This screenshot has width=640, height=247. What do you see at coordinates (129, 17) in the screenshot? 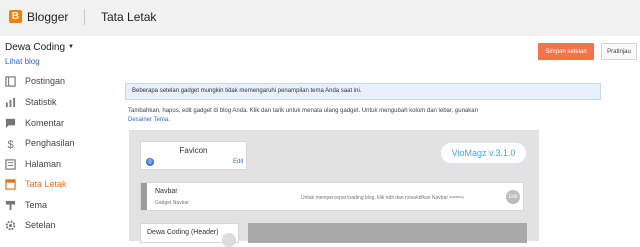
I see `page-title: Tata Letak` at bounding box center [129, 17].